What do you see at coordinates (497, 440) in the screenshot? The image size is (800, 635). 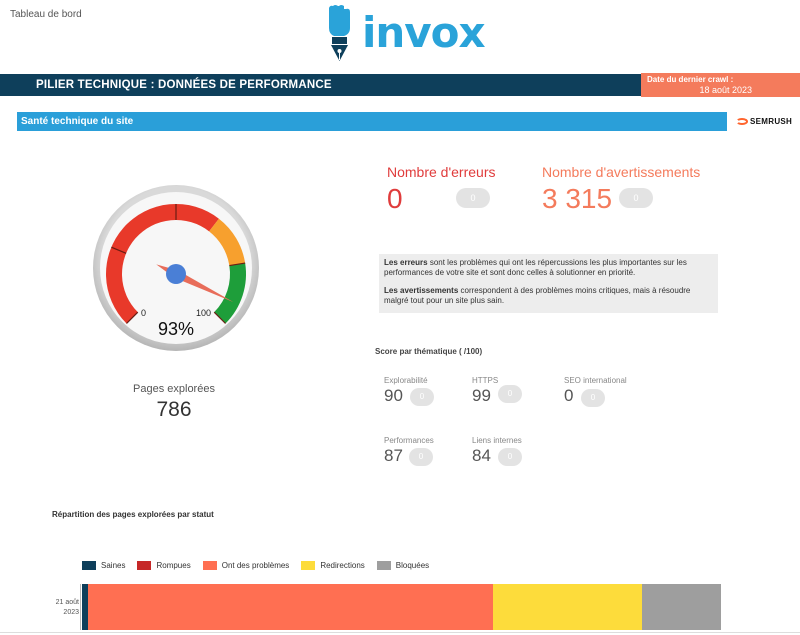 I see `score-label-internal-links: Liens internes` at bounding box center [497, 440].